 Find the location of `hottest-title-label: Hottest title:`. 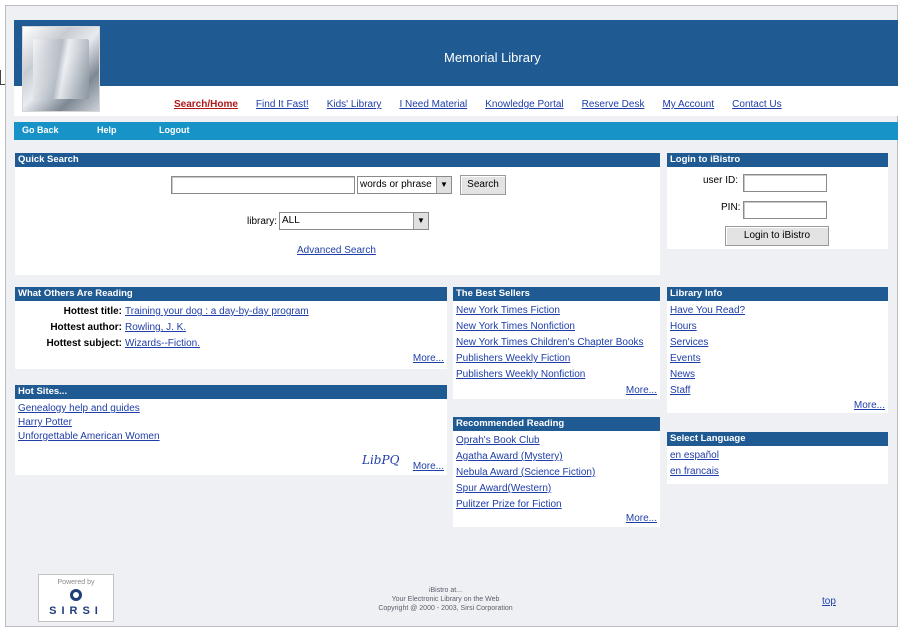

hottest-title-label: Hottest title: is located at coordinates (92, 311).